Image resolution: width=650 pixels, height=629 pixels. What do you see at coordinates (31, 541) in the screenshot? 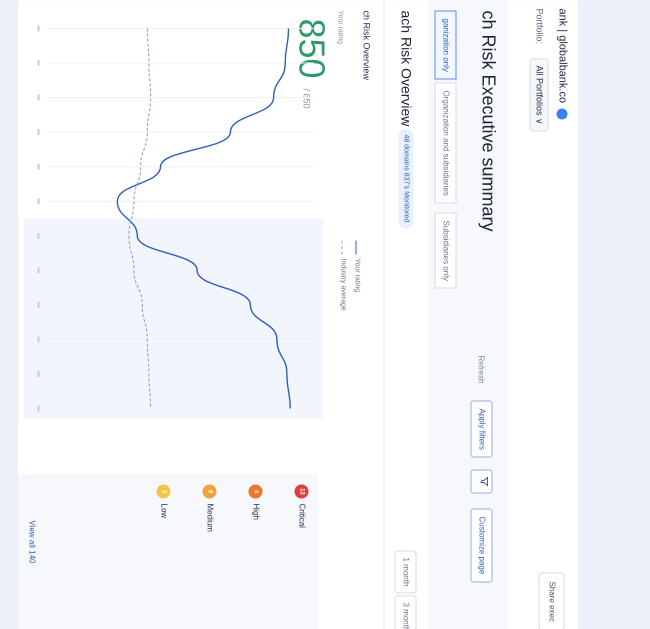
I see `view-all-link: View all 140` at bounding box center [31, 541].